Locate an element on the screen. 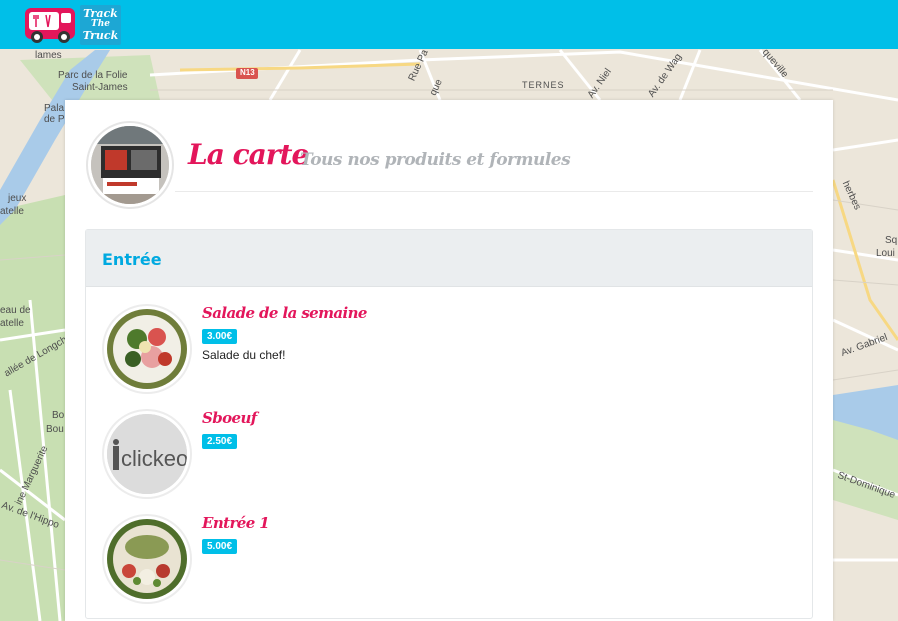 This screenshot has width=898, height=621. item-name: Entrée 1 is located at coordinates (236, 523).